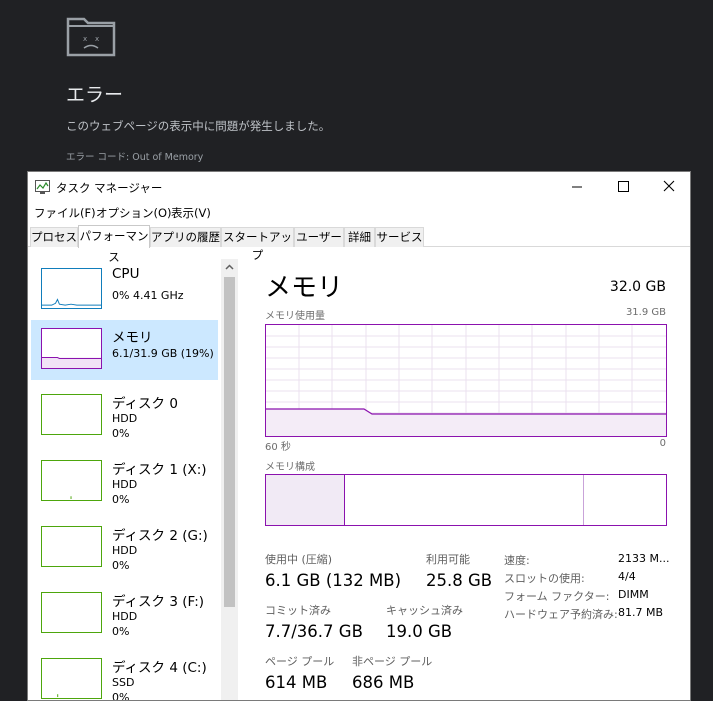 The image size is (713, 701). What do you see at coordinates (296, 682) in the screenshot?
I see `paged-pool-value: 614 MB` at bounding box center [296, 682].